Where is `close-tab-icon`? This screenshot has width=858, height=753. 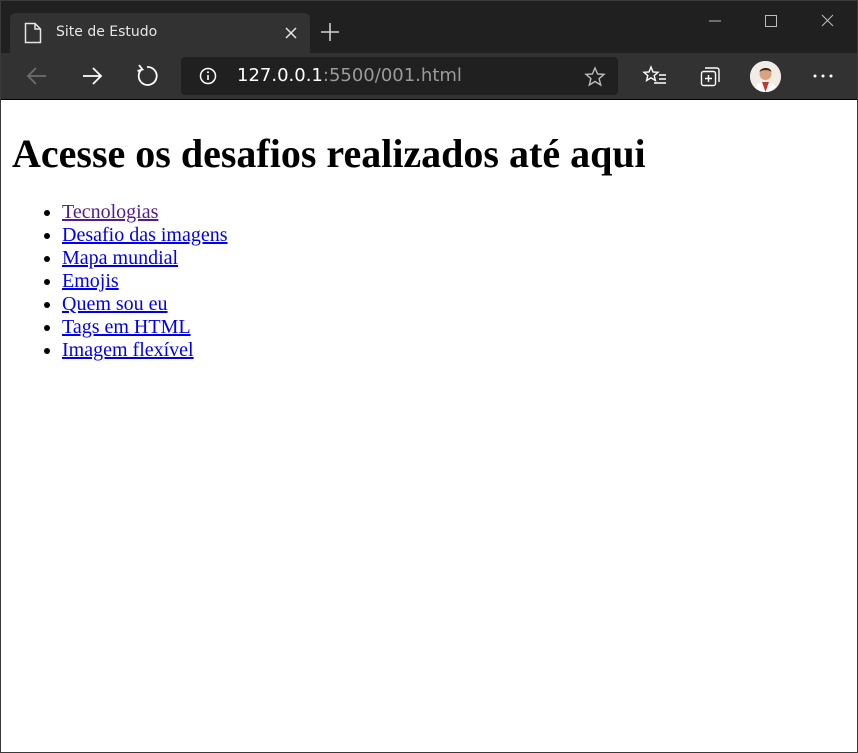
close-tab-icon is located at coordinates (291, 33).